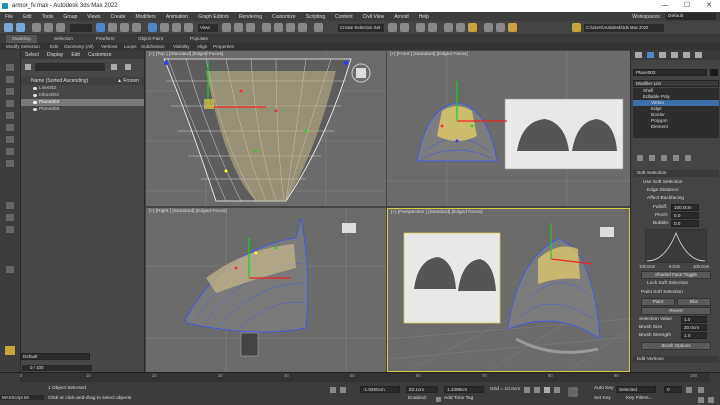 The width and height of the screenshot is (720, 405). What do you see at coordinates (10, 115) in the screenshot?
I see `filter-helpers-icon` at bounding box center [10, 115].